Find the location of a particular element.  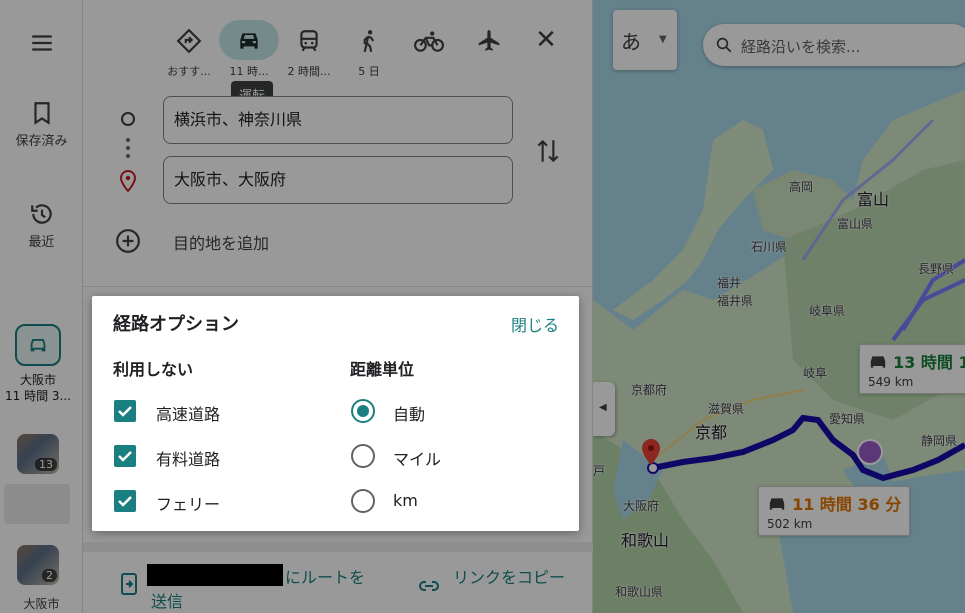

avoid-highways-checkbox: 高速道路 is located at coordinates (204, 411).